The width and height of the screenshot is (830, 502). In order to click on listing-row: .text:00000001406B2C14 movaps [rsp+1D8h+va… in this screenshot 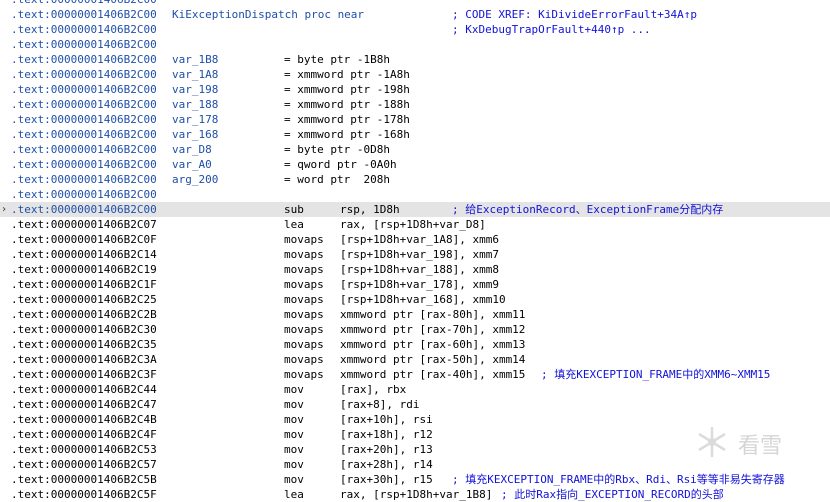, I will do `click(415, 254)`.